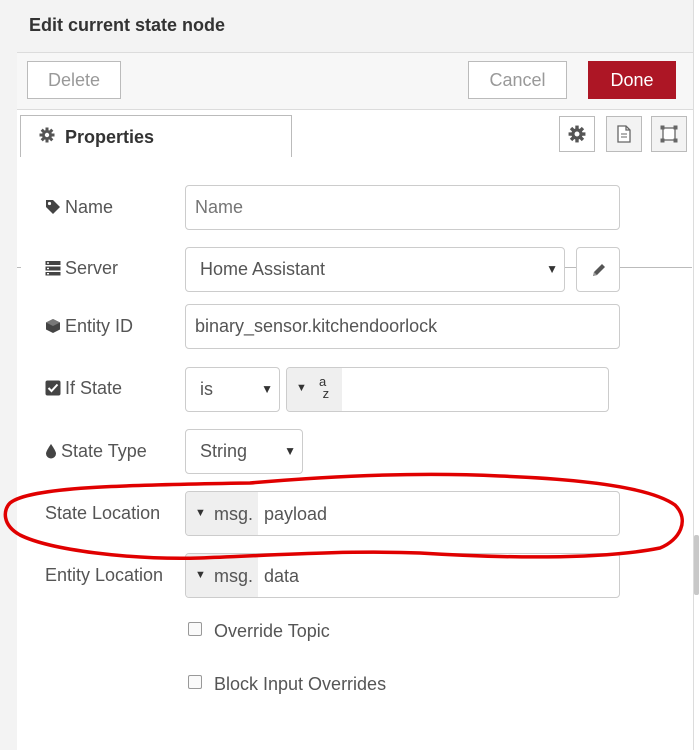  Describe the element at coordinates (79, 207) in the screenshot. I see `name-label: Name` at that location.